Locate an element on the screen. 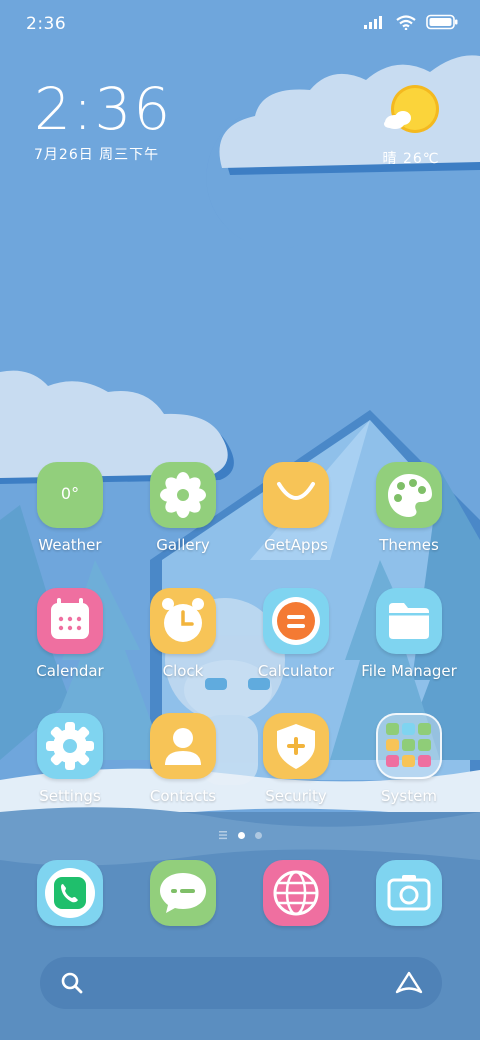  dock-camera is located at coordinates (409, 893).